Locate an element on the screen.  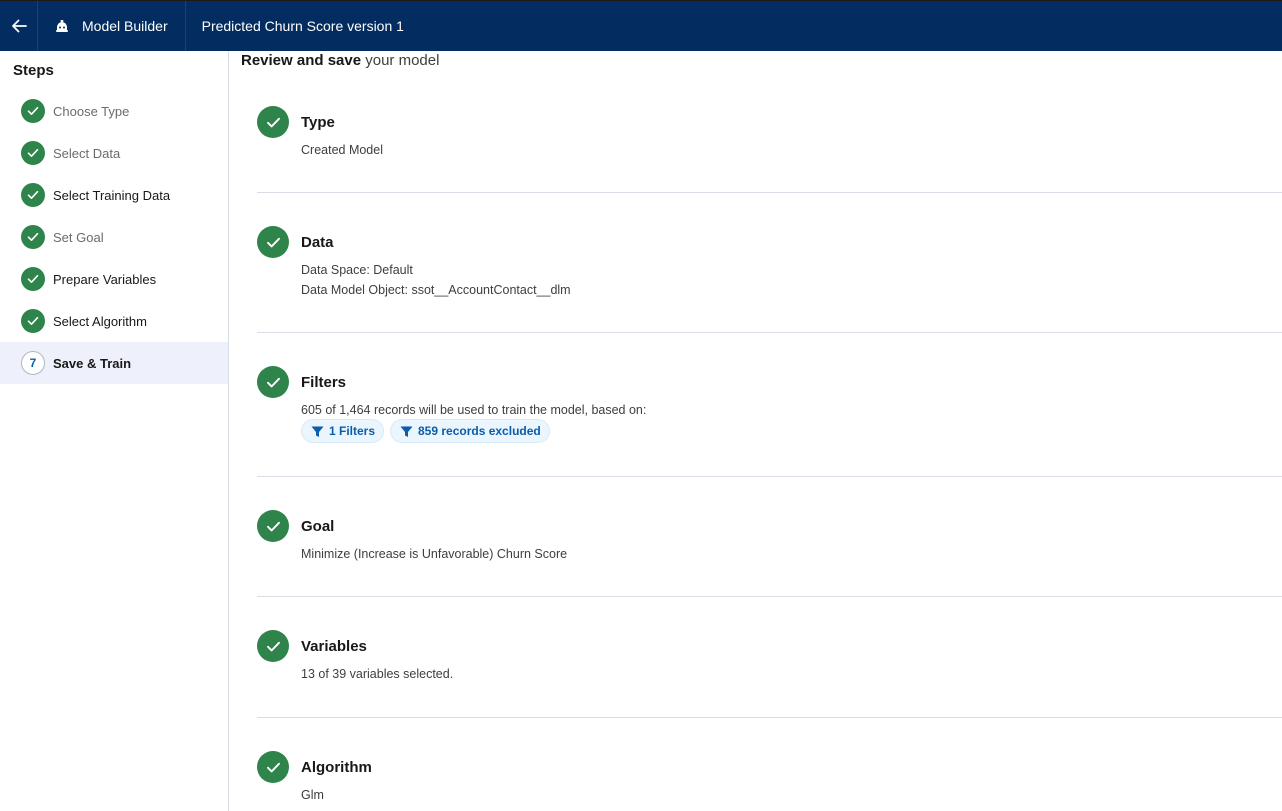
step-select-training-data: Select Training Data is located at coordinates (114, 195).